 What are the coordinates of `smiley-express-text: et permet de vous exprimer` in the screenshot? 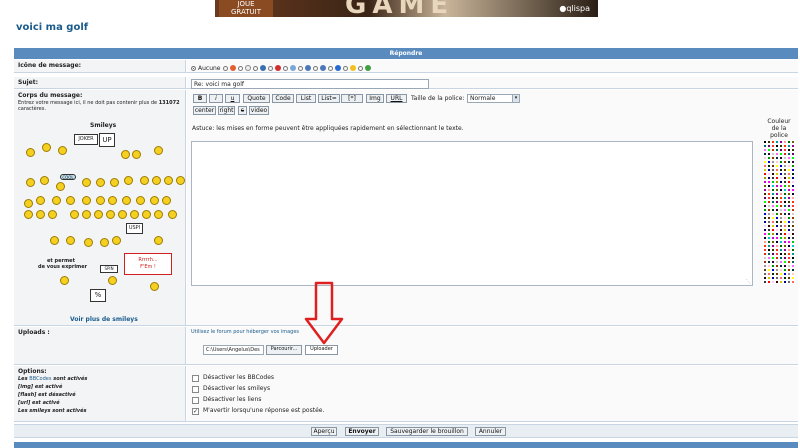 It's located at (62, 264).